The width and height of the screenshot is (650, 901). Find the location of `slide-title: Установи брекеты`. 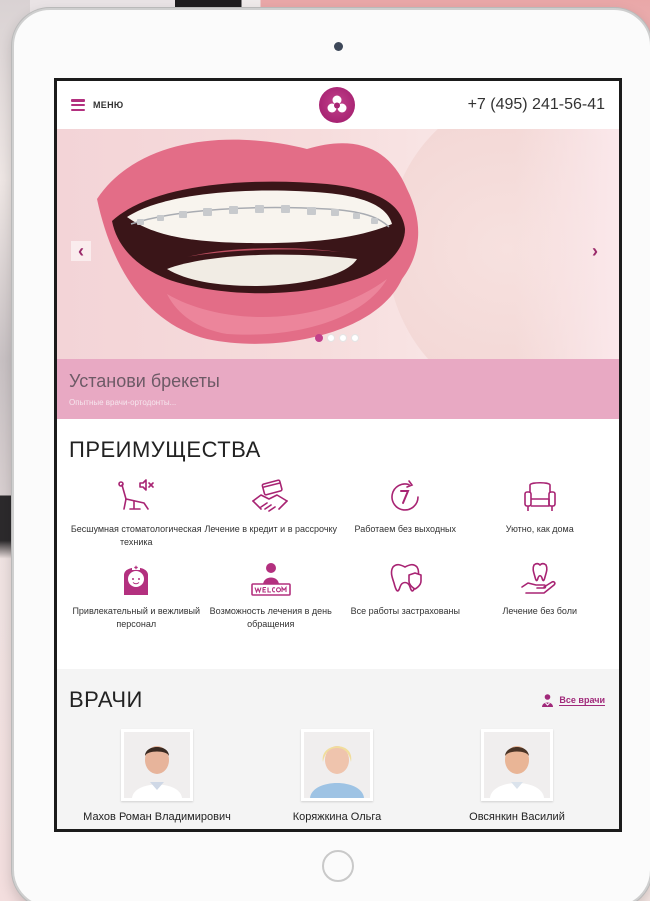

slide-title: Установи брекеты is located at coordinates (144, 381).